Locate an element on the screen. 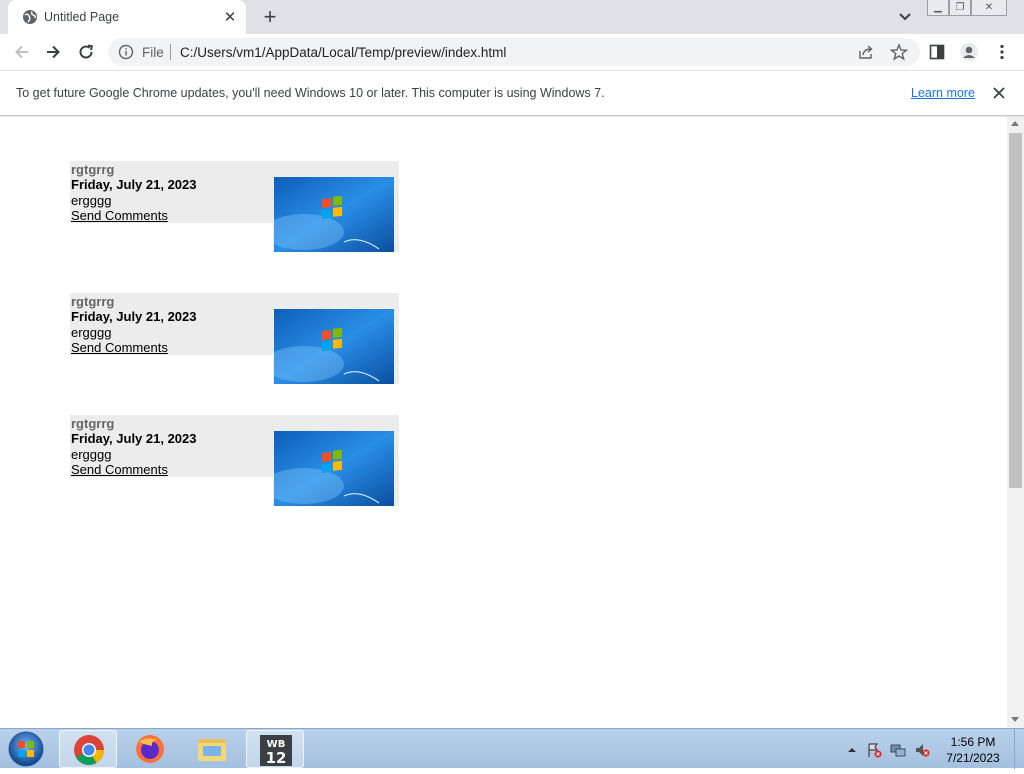  address-separator is located at coordinates (170, 52).